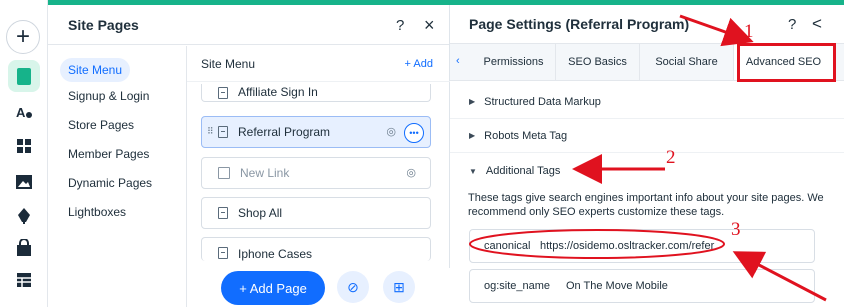 Image resolution: width=844 pixels, height=307 pixels. I want to click on section-label: Additional Tags, so click(523, 171).